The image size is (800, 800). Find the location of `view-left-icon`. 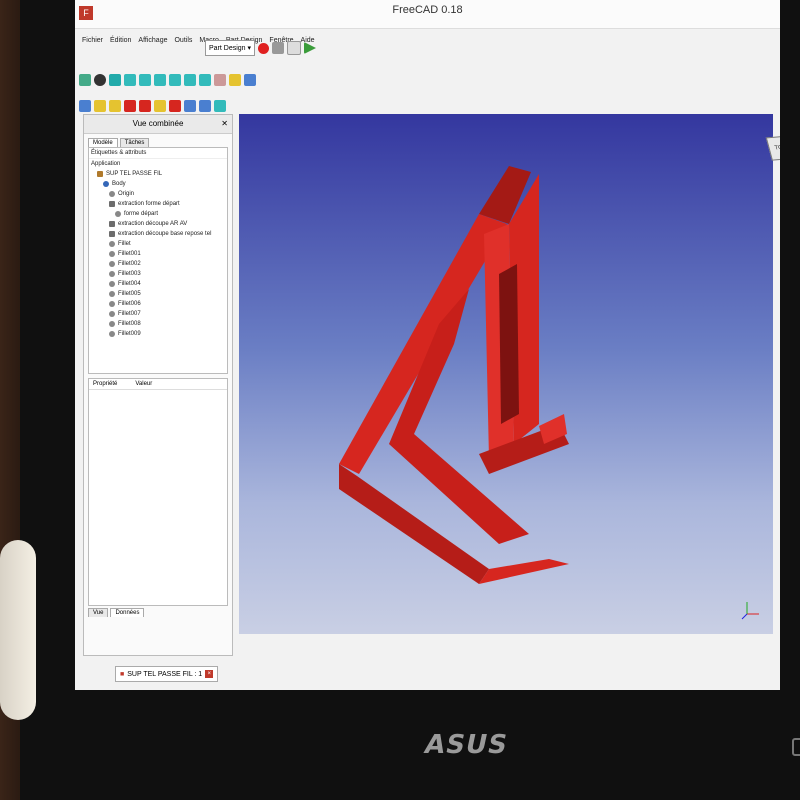

view-left-icon is located at coordinates (205, 80).